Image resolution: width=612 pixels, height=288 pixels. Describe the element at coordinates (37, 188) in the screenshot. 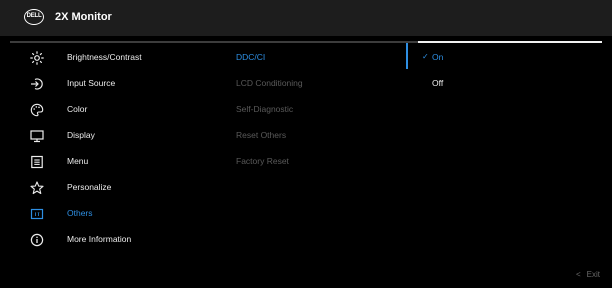

I see `star-icon` at that location.